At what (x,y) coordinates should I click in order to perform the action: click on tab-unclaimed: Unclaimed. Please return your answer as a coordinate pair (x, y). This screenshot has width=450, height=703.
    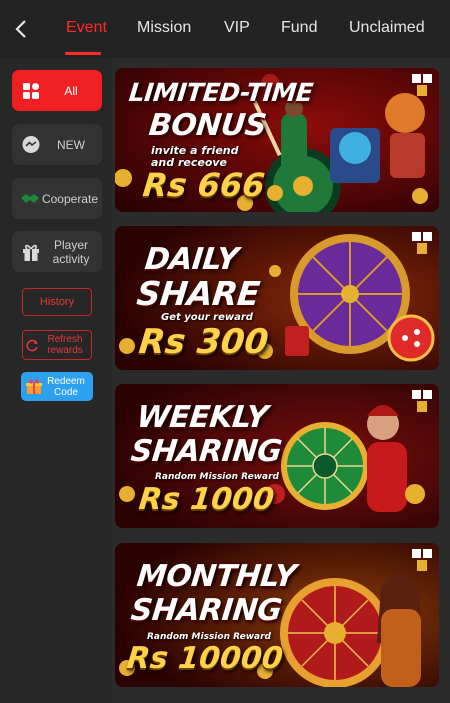
    Looking at the image, I should click on (387, 28).